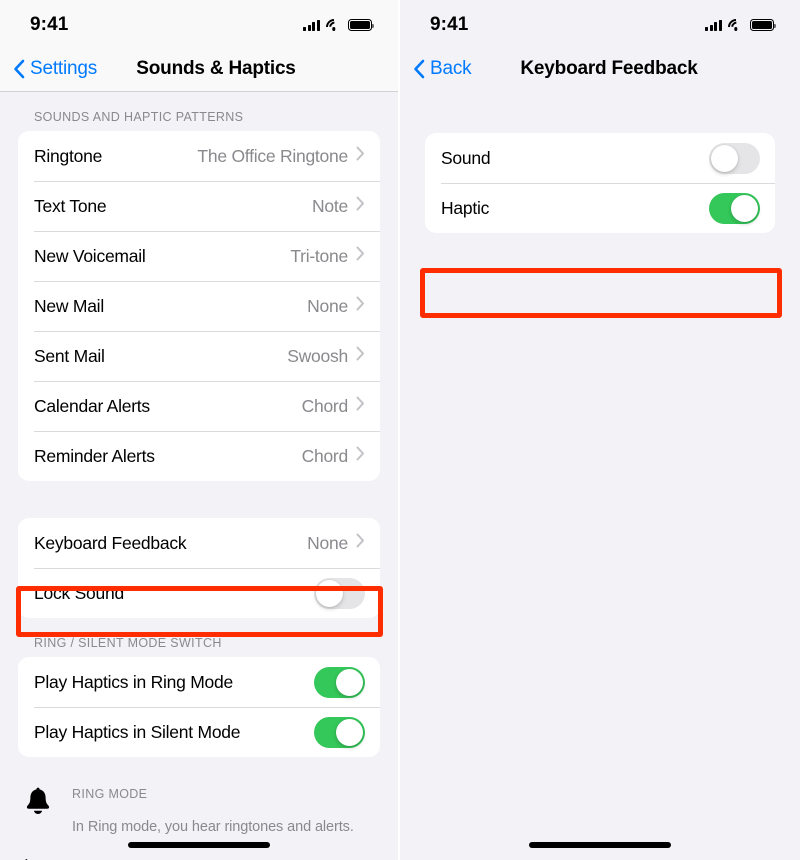 This screenshot has width=800, height=860. I want to click on row-new-voicemail: New Voicemail Tri-tone, so click(199, 256).